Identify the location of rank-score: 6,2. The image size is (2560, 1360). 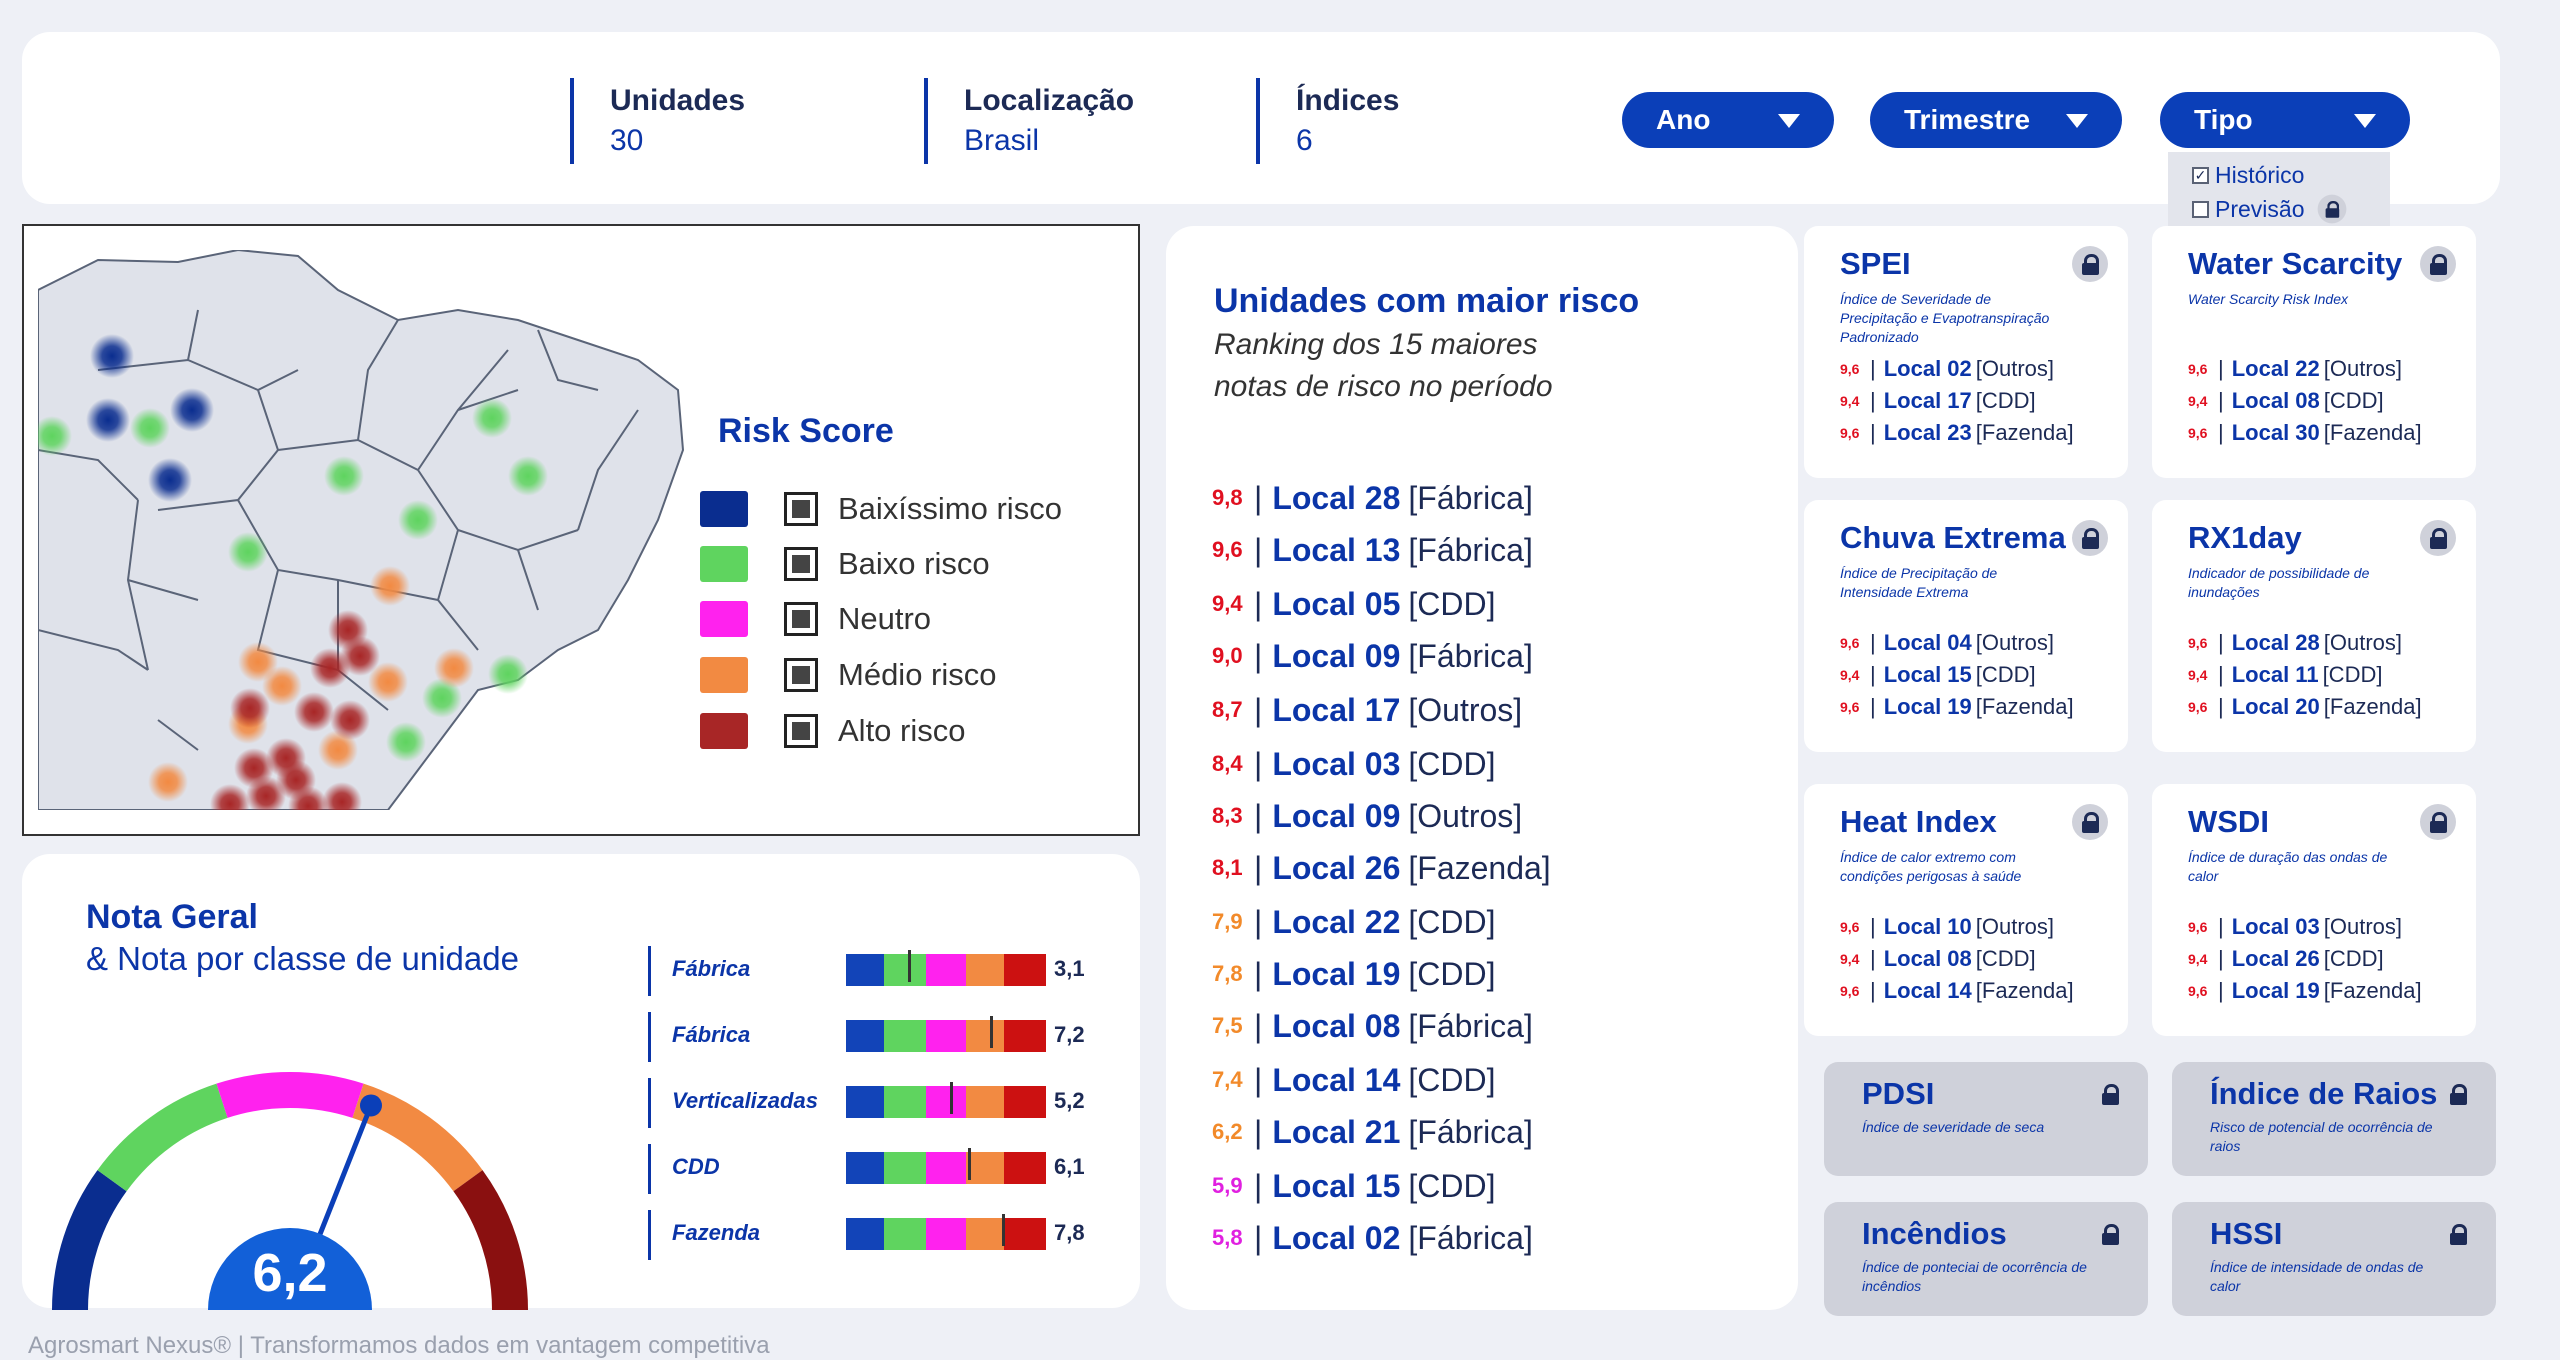
(1227, 1131).